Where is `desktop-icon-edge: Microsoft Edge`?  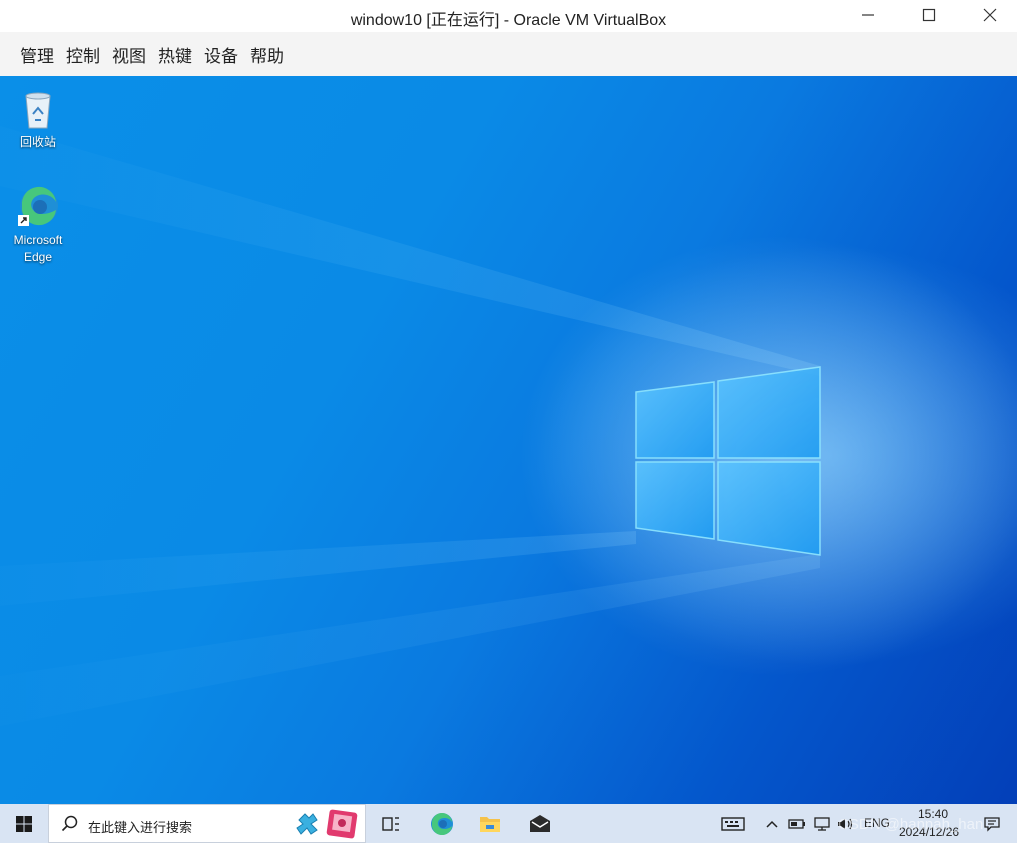 desktop-icon-edge: Microsoft Edge is located at coordinates (38, 224).